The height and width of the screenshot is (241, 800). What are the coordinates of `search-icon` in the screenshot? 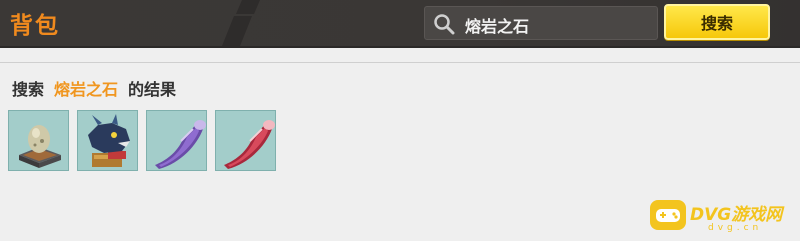 It's located at (444, 24).